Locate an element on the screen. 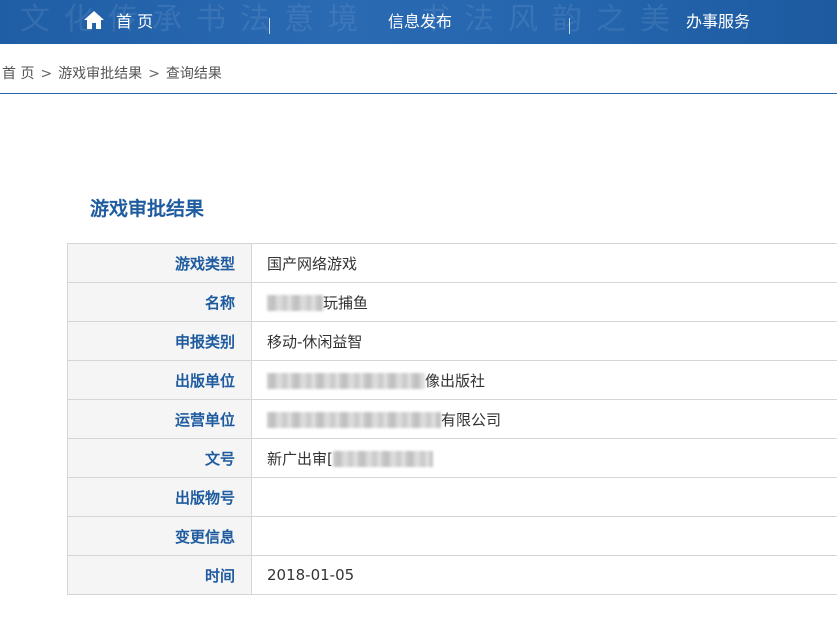  table-row: 申报类别 移动-休闲益智 is located at coordinates (452, 341).